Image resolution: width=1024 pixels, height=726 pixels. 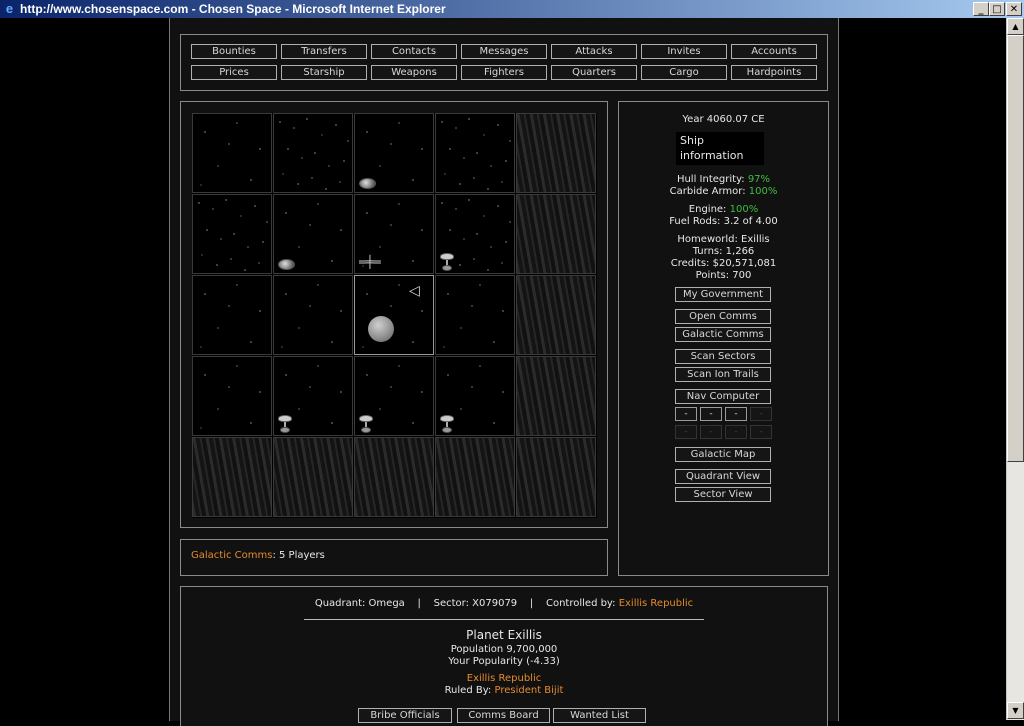 I want to click on vertical-scrollbar: ▲ ▼, so click(x=1015, y=369).